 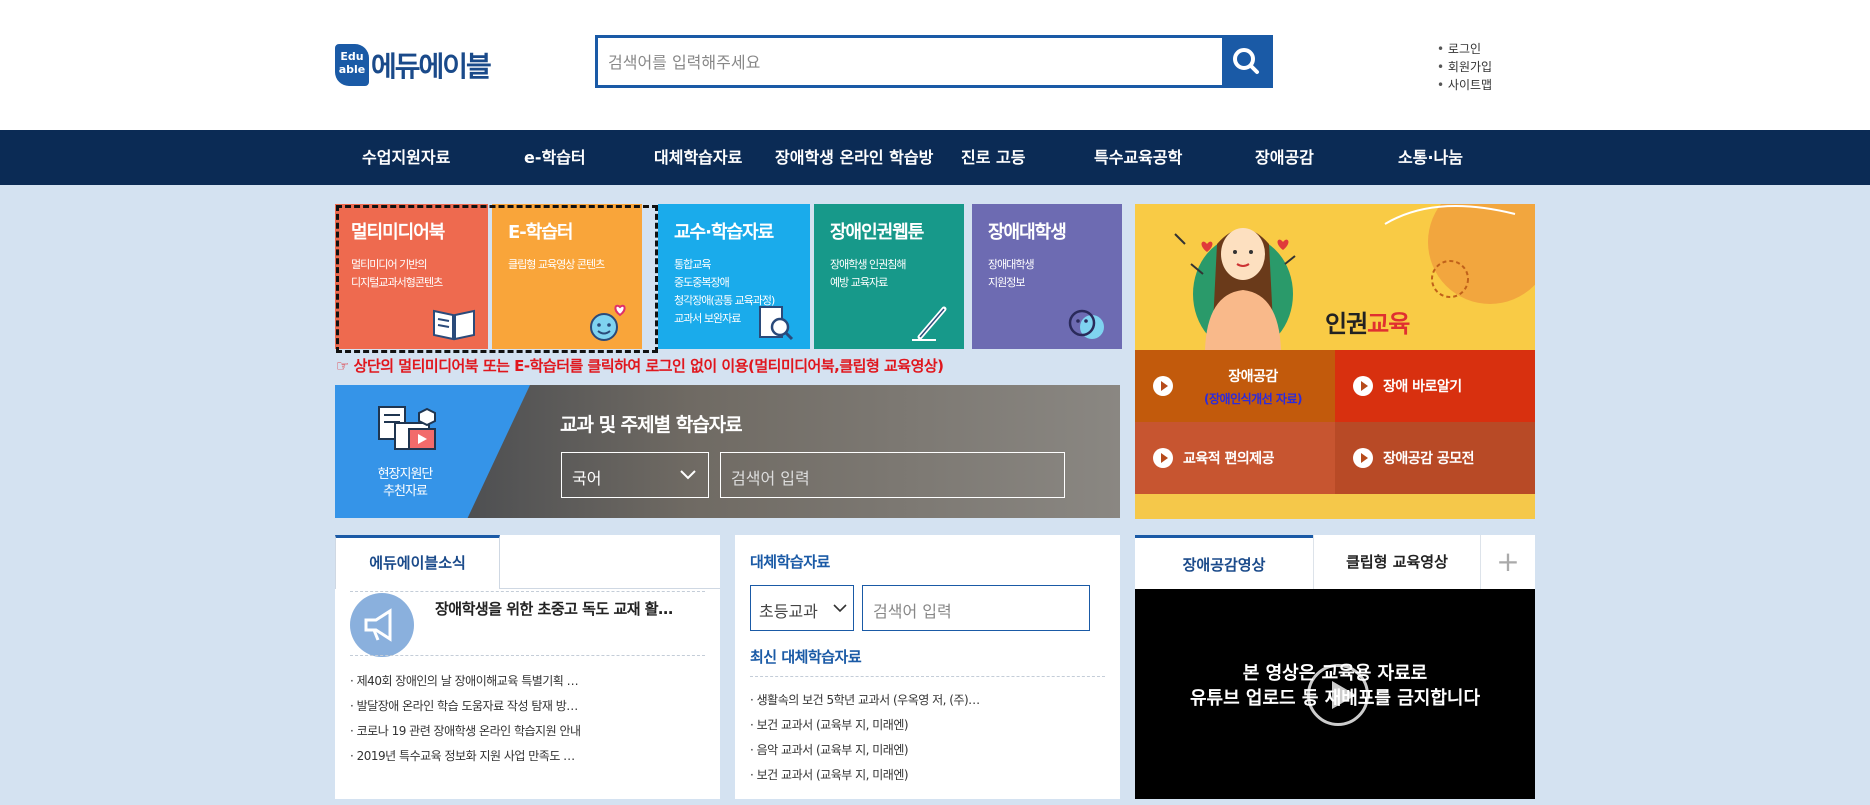 What do you see at coordinates (398, 232) in the screenshot?
I see `tile-title: 멀티미디어북` at bounding box center [398, 232].